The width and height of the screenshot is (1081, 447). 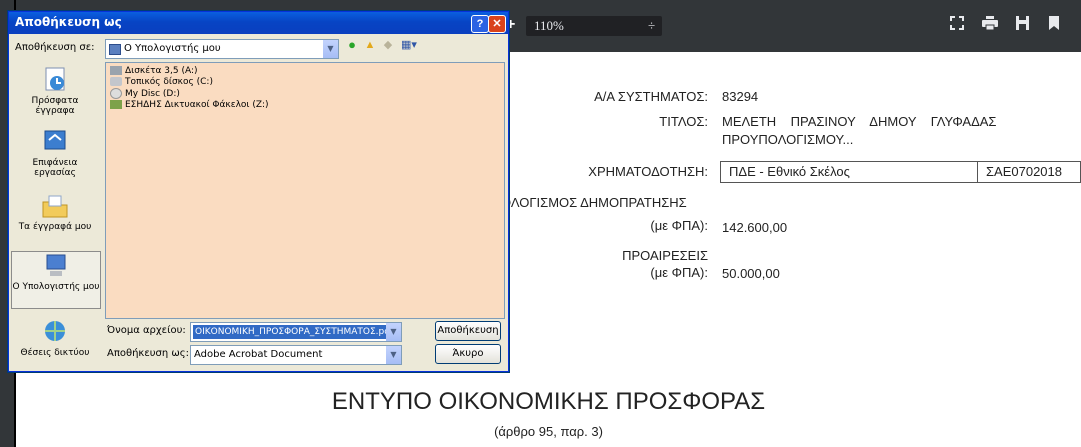 I want to click on list-item: Δισκέτα 3,5 (A:), so click(x=154, y=71).